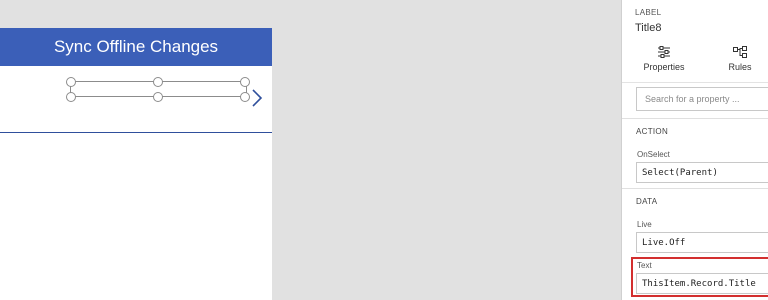 This screenshot has height=300, width=768. I want to click on control-name: Title8, so click(648, 28).